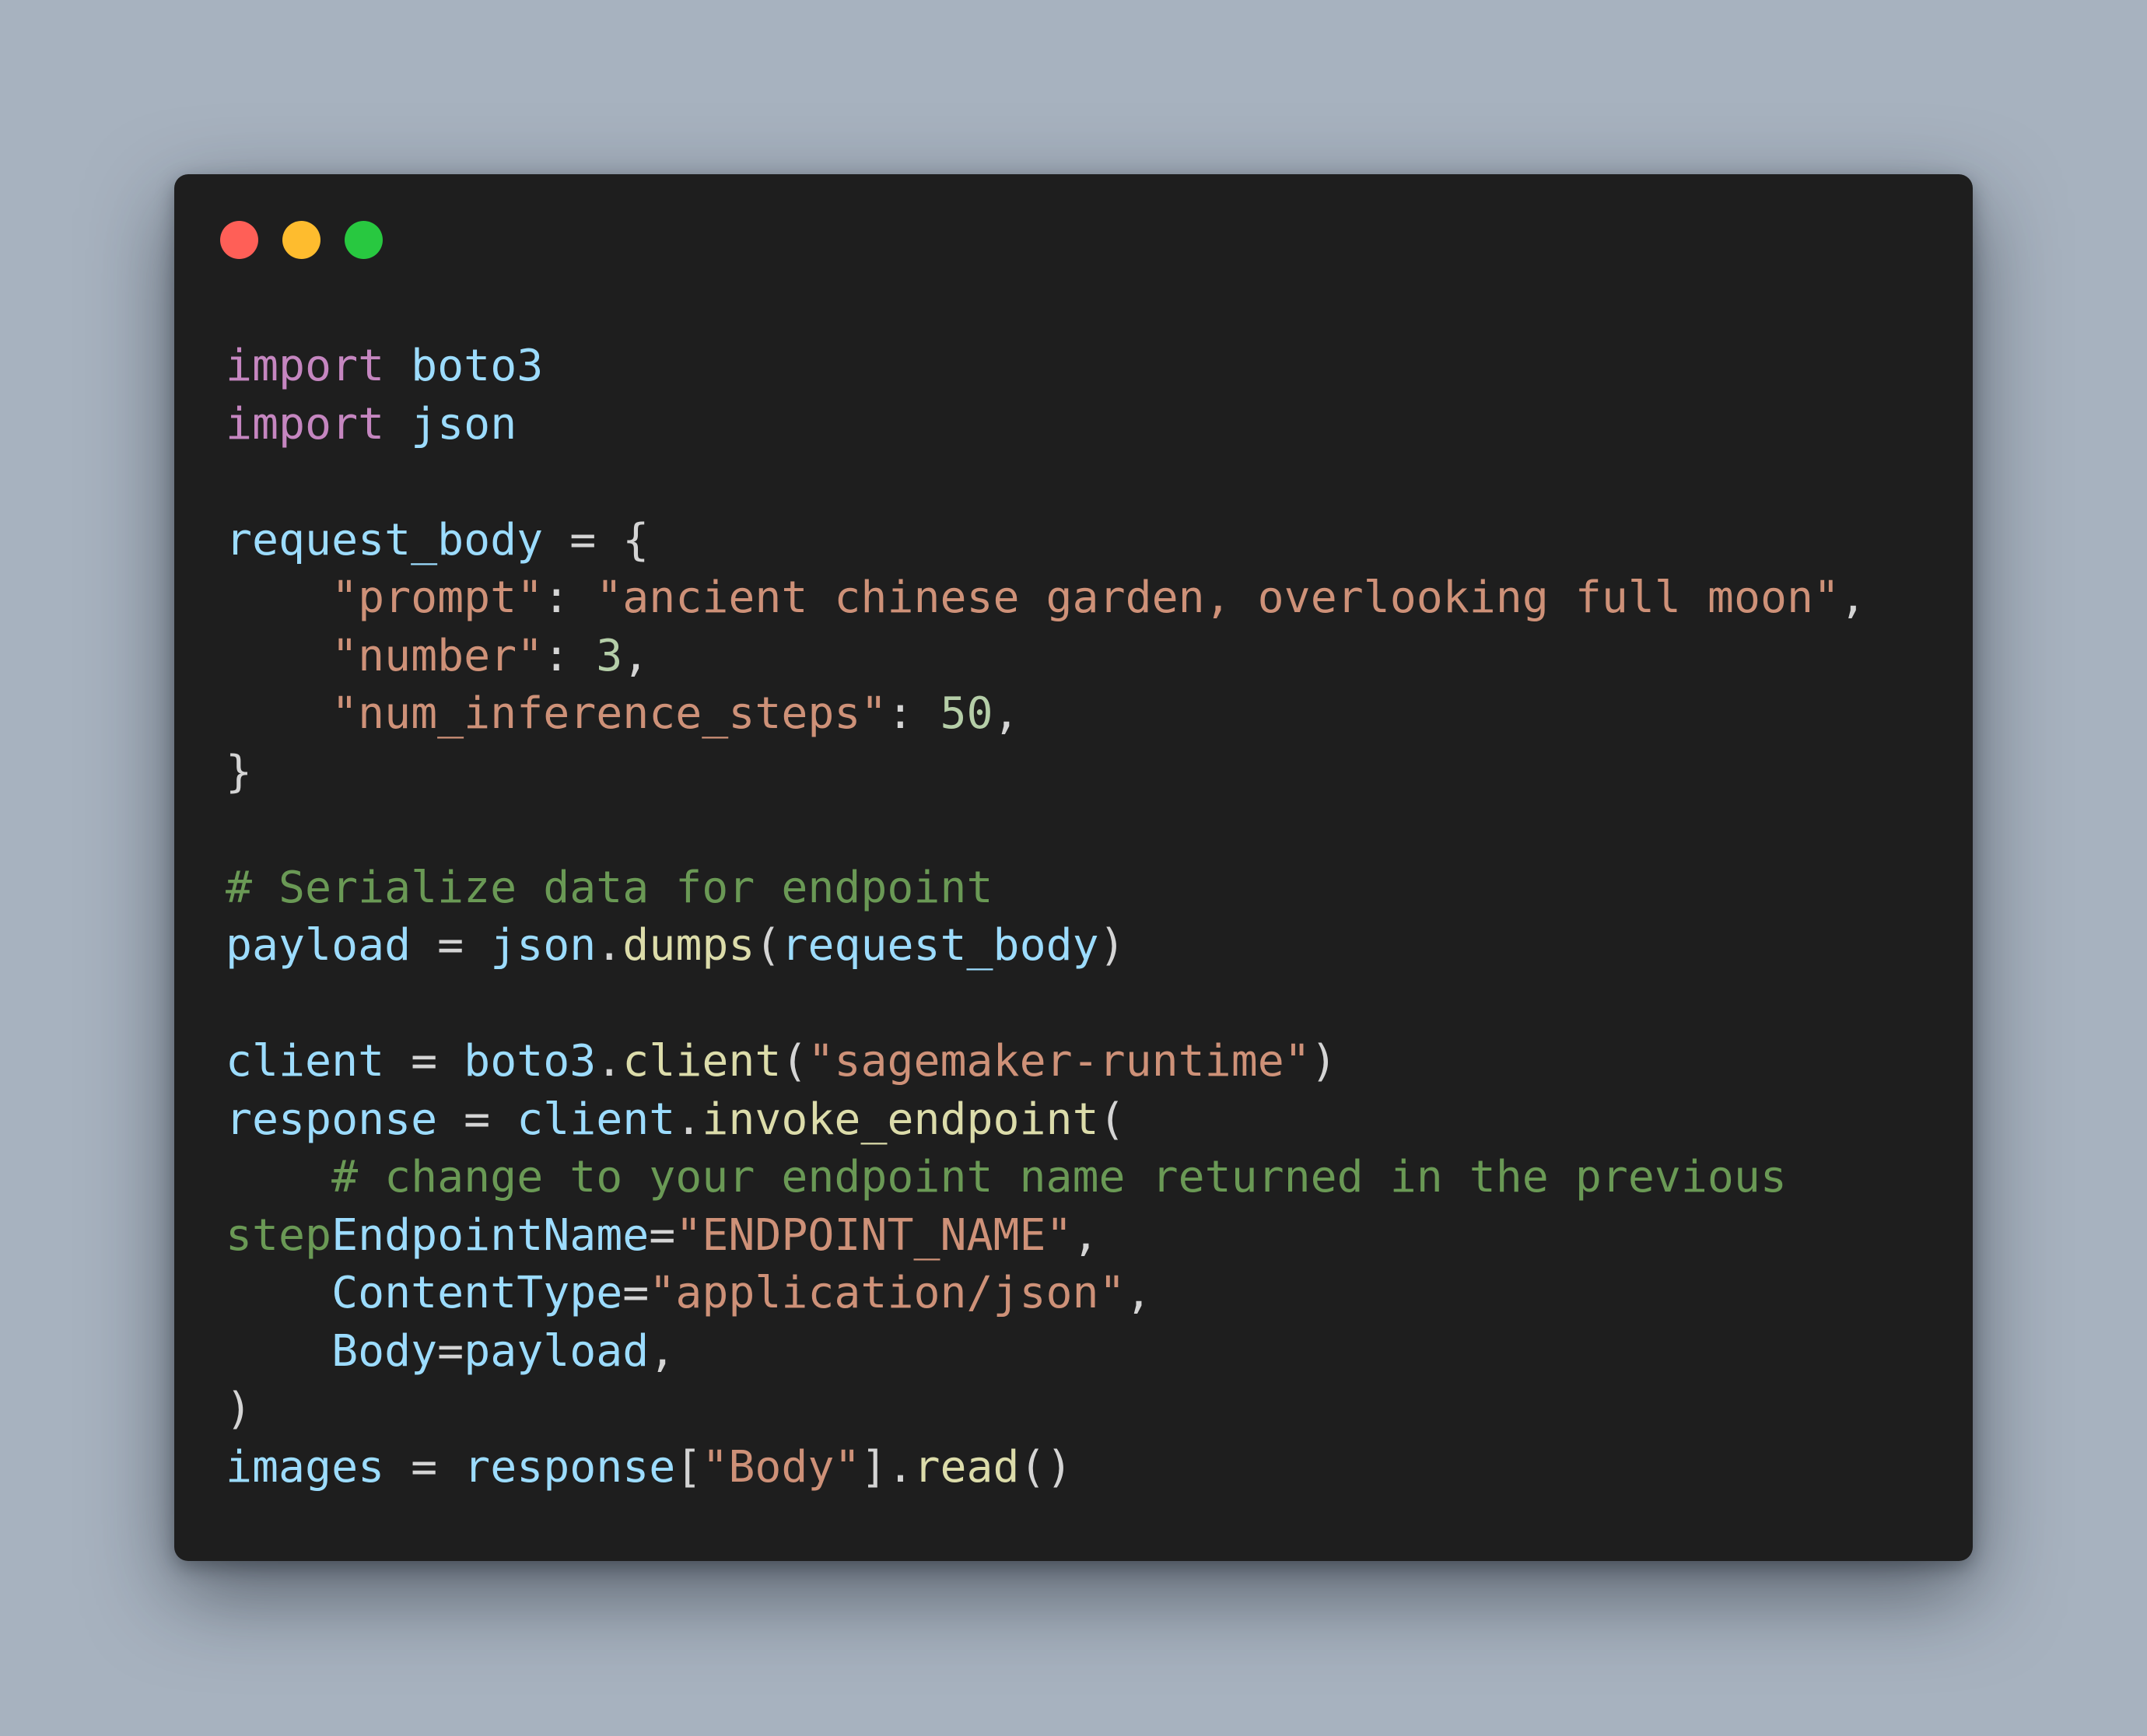  I want to click on minimize-button, so click(301, 240).